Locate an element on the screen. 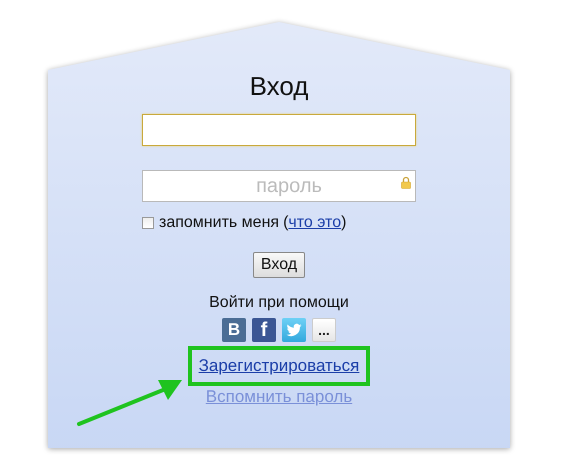 The image size is (561, 476). register-link: Зарегистрироваться is located at coordinates (279, 365).